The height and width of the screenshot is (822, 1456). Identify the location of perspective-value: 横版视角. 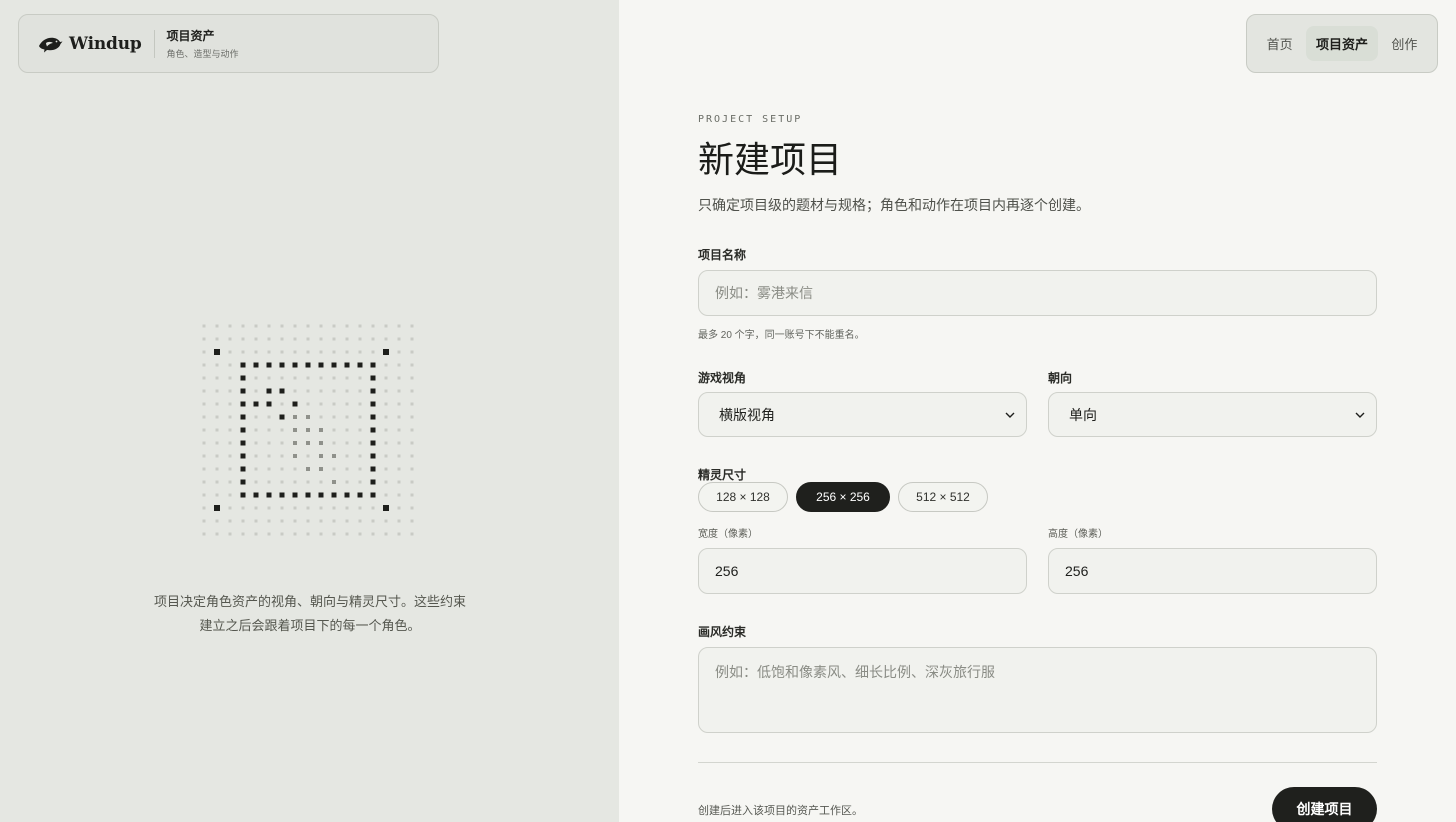
(747, 414).